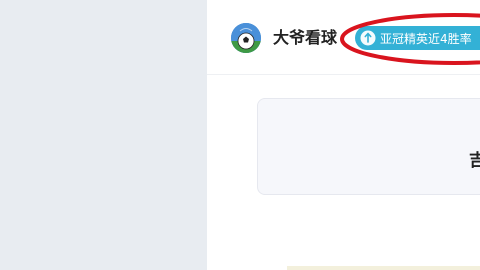 This screenshot has height=270, width=480. What do you see at coordinates (383, 268) in the screenshot?
I see `bottom-strip` at bounding box center [383, 268].